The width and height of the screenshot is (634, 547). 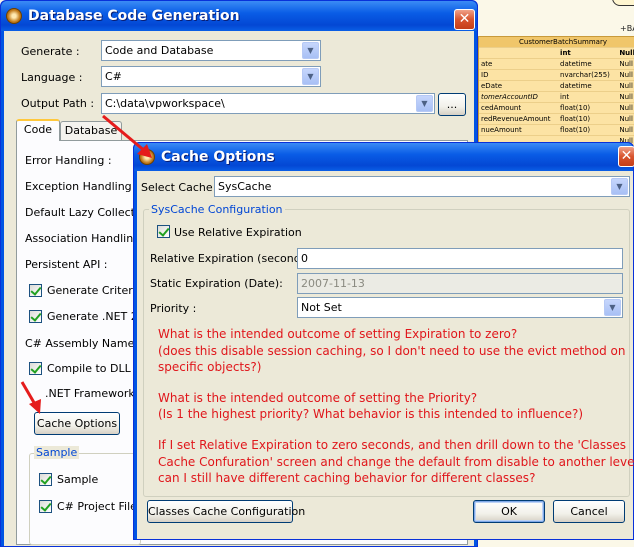 I want to click on arrow-to-cache-options-button, so click(x=30, y=397).